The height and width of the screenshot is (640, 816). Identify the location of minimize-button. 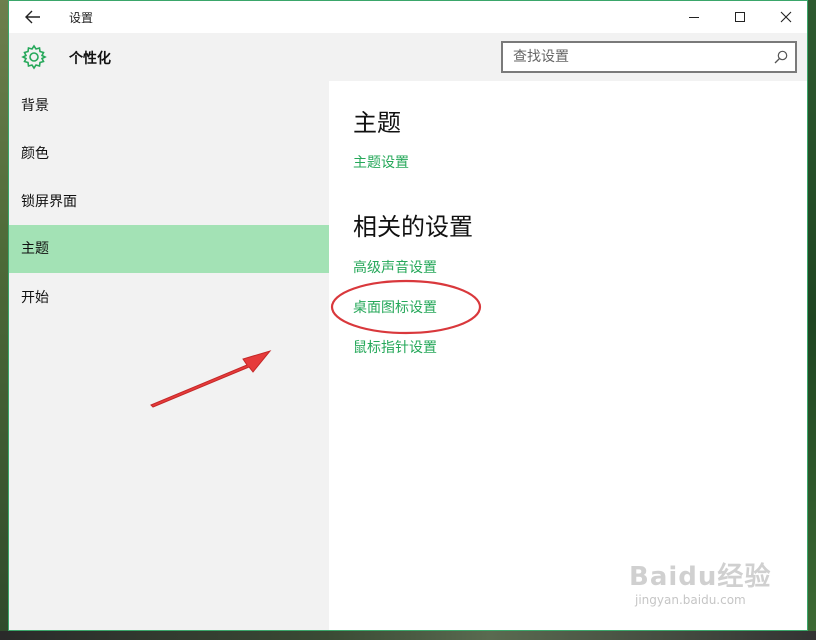
(694, 17).